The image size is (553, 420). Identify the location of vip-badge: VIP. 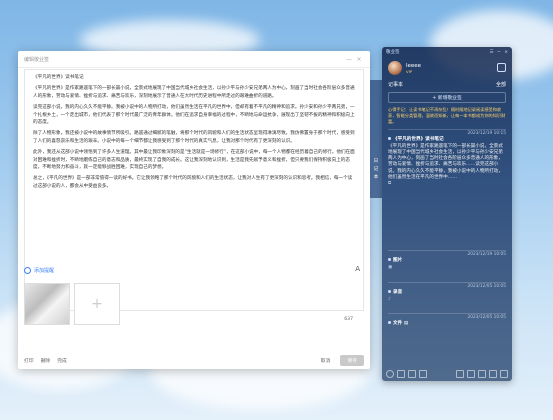
(409, 71).